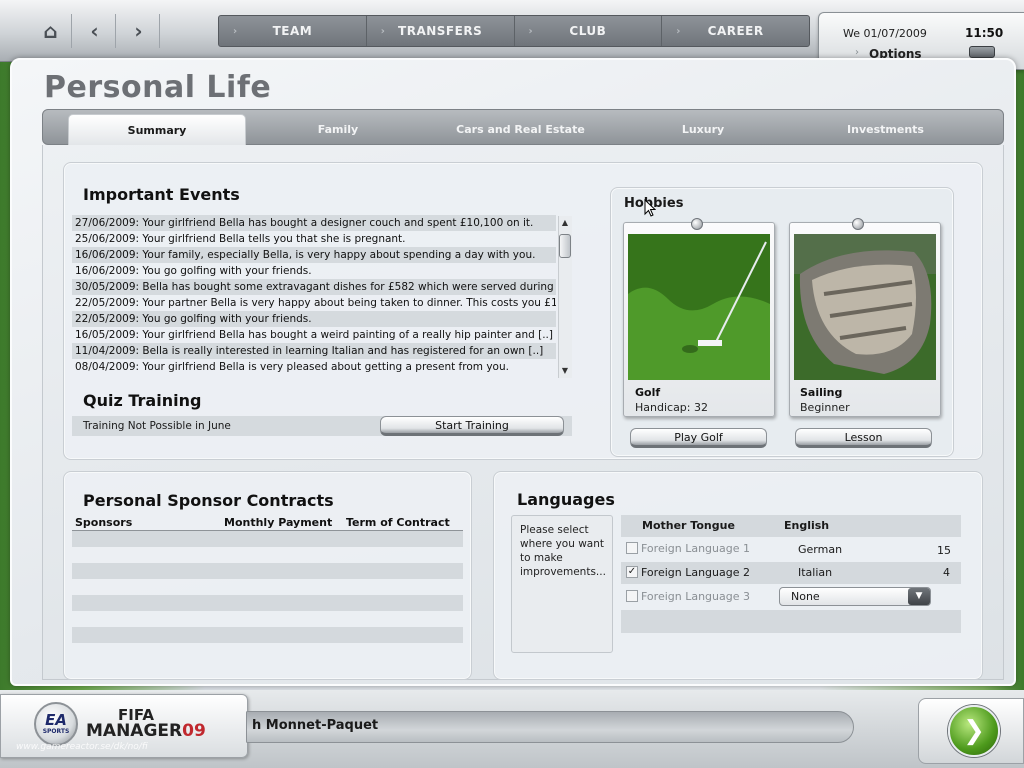  What do you see at coordinates (51, 31) in the screenshot?
I see `home-icon: ⌂` at bounding box center [51, 31].